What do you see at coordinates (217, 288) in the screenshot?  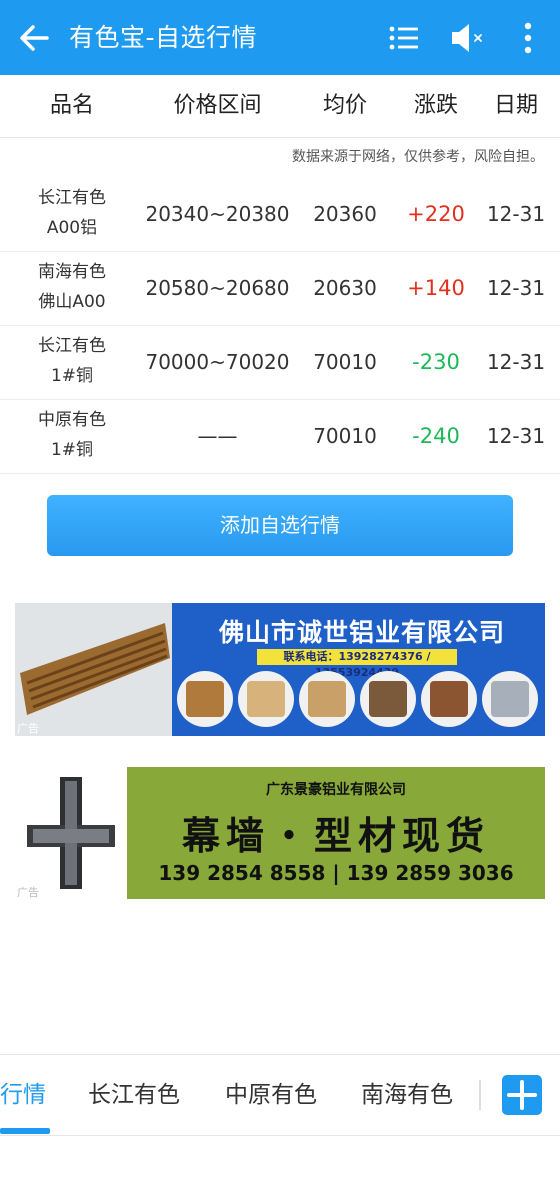 I see `row-range: 20580~20680` at bounding box center [217, 288].